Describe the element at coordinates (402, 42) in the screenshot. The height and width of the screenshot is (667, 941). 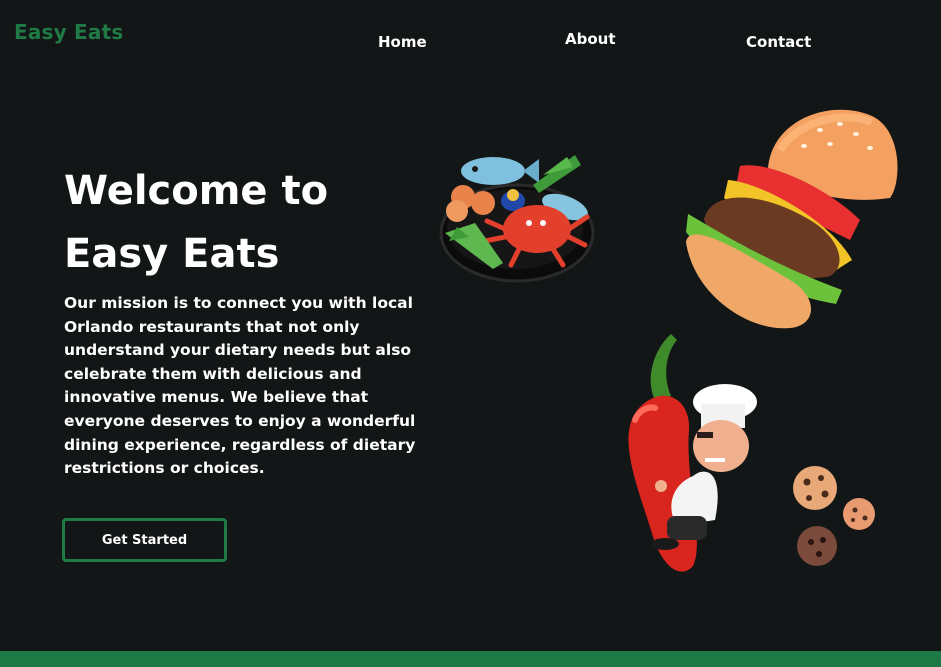
I see `nav-home-link: Home` at that location.